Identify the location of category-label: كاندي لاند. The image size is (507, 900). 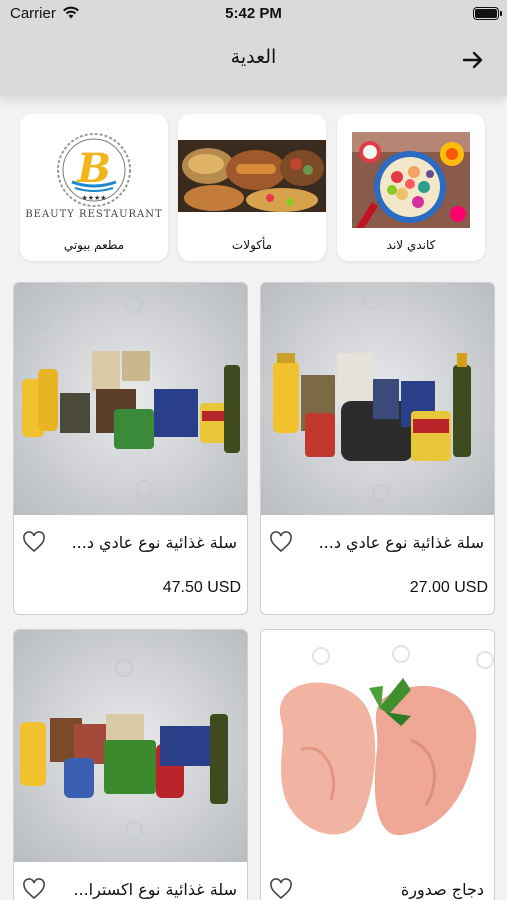
(411, 245).